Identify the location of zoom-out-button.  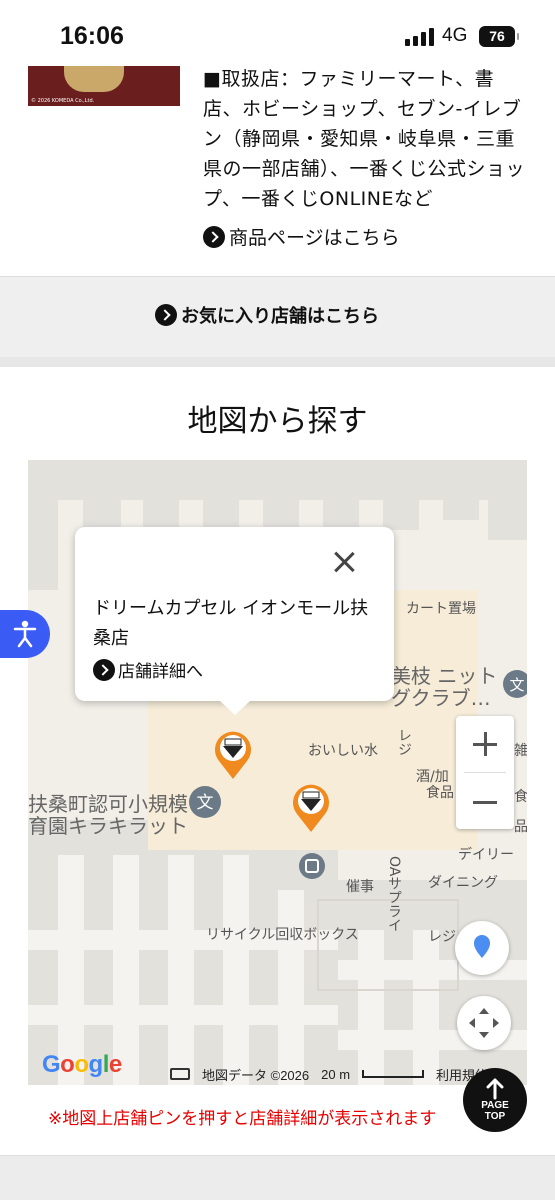
(485, 772).